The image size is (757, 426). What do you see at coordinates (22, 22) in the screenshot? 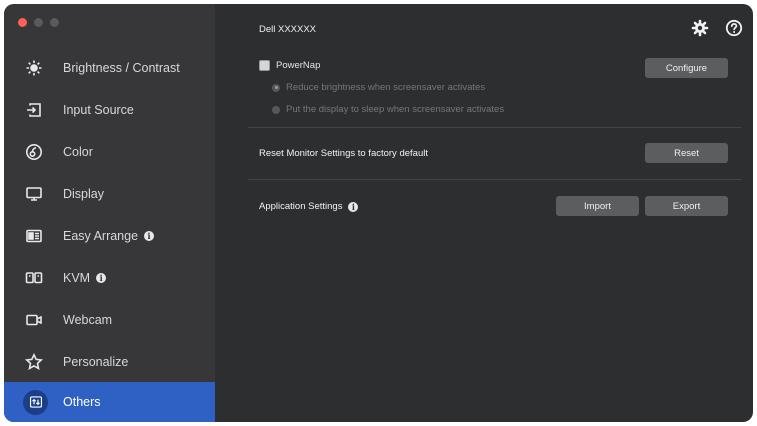
I see `close-window-button` at bounding box center [22, 22].